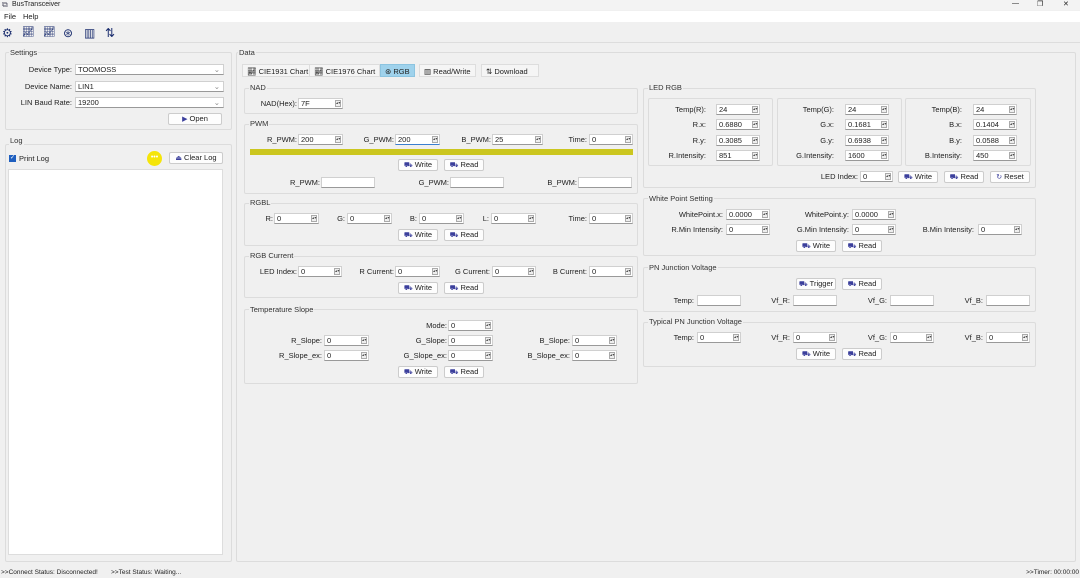 The height and width of the screenshot is (578, 1080). What do you see at coordinates (89, 33) in the screenshot?
I see `read-write-icon: ▥` at bounding box center [89, 33].